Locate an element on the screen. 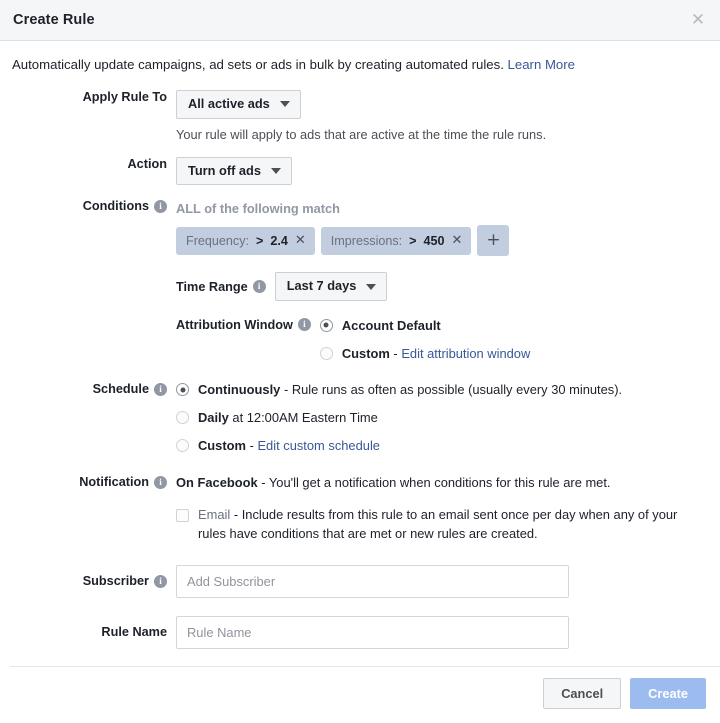 The image size is (720, 723). option-rest-text: at 12:00AM Eastern Time is located at coordinates (303, 418).